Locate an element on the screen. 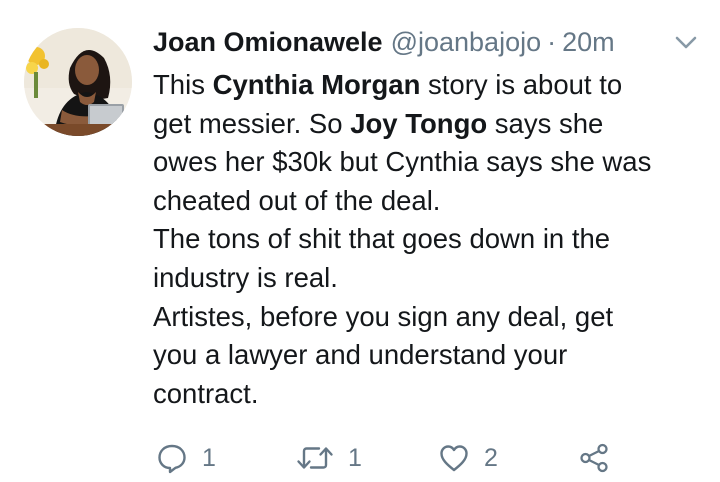 This screenshot has width=720, height=482. mention-joy-tongo: Joy Tongo is located at coordinates (419, 123).